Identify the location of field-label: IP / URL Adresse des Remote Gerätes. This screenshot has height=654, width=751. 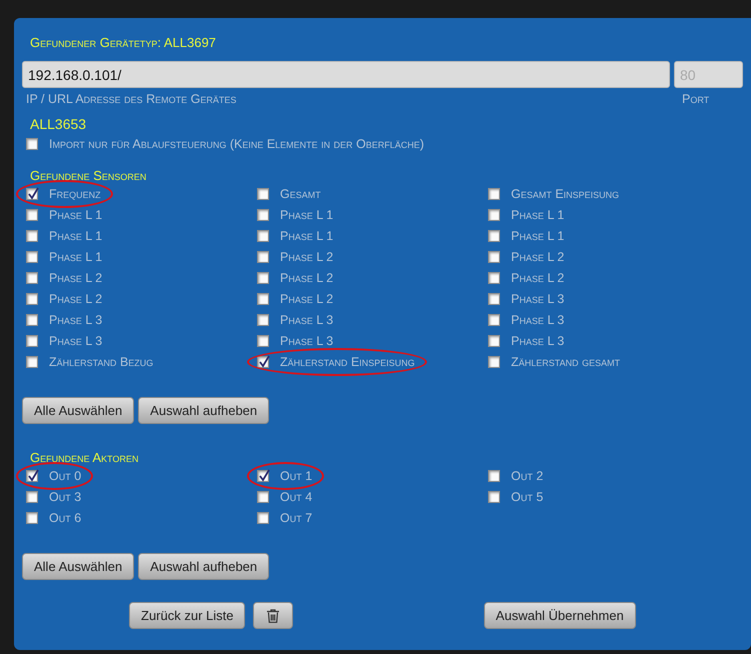
(132, 99).